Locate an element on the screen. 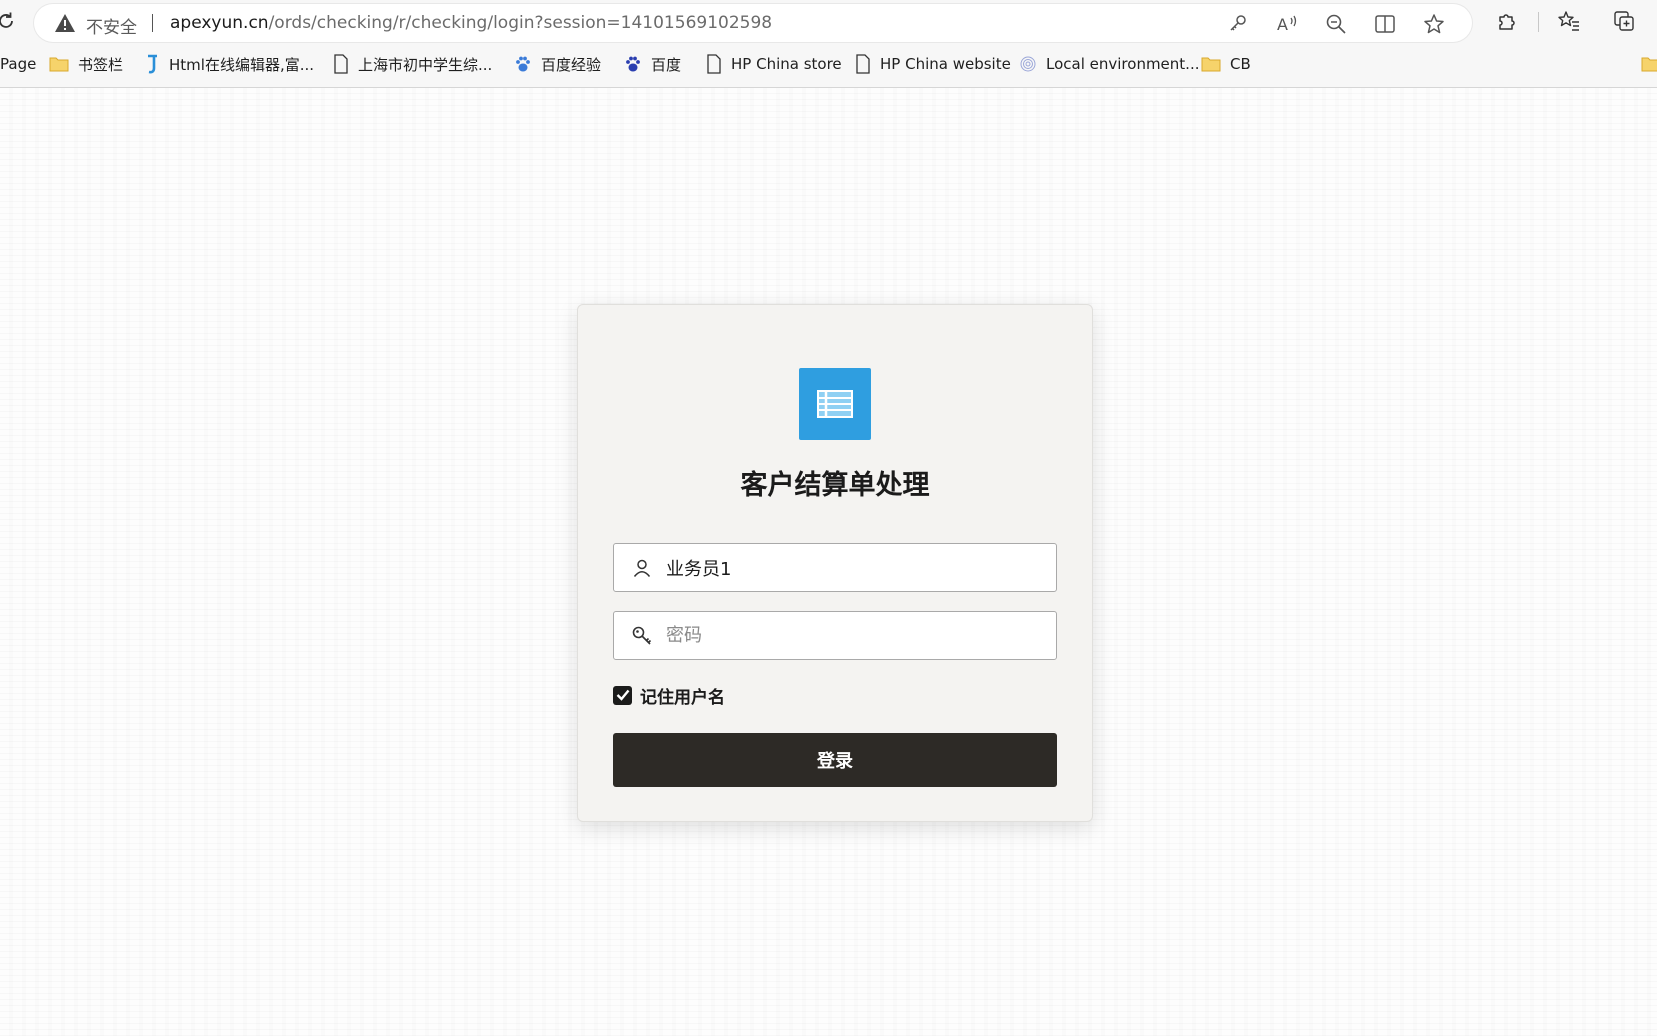  password-input is located at coordinates (856, 635).